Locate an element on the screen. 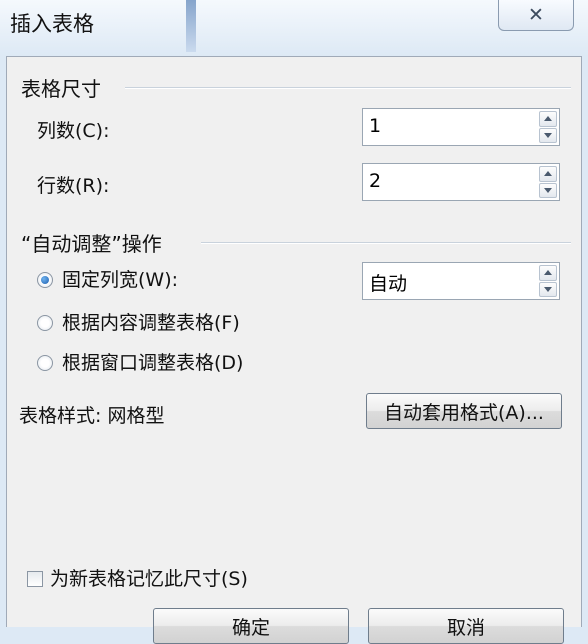 This screenshot has height=644, width=588. autofit-divider is located at coordinates (386, 243).